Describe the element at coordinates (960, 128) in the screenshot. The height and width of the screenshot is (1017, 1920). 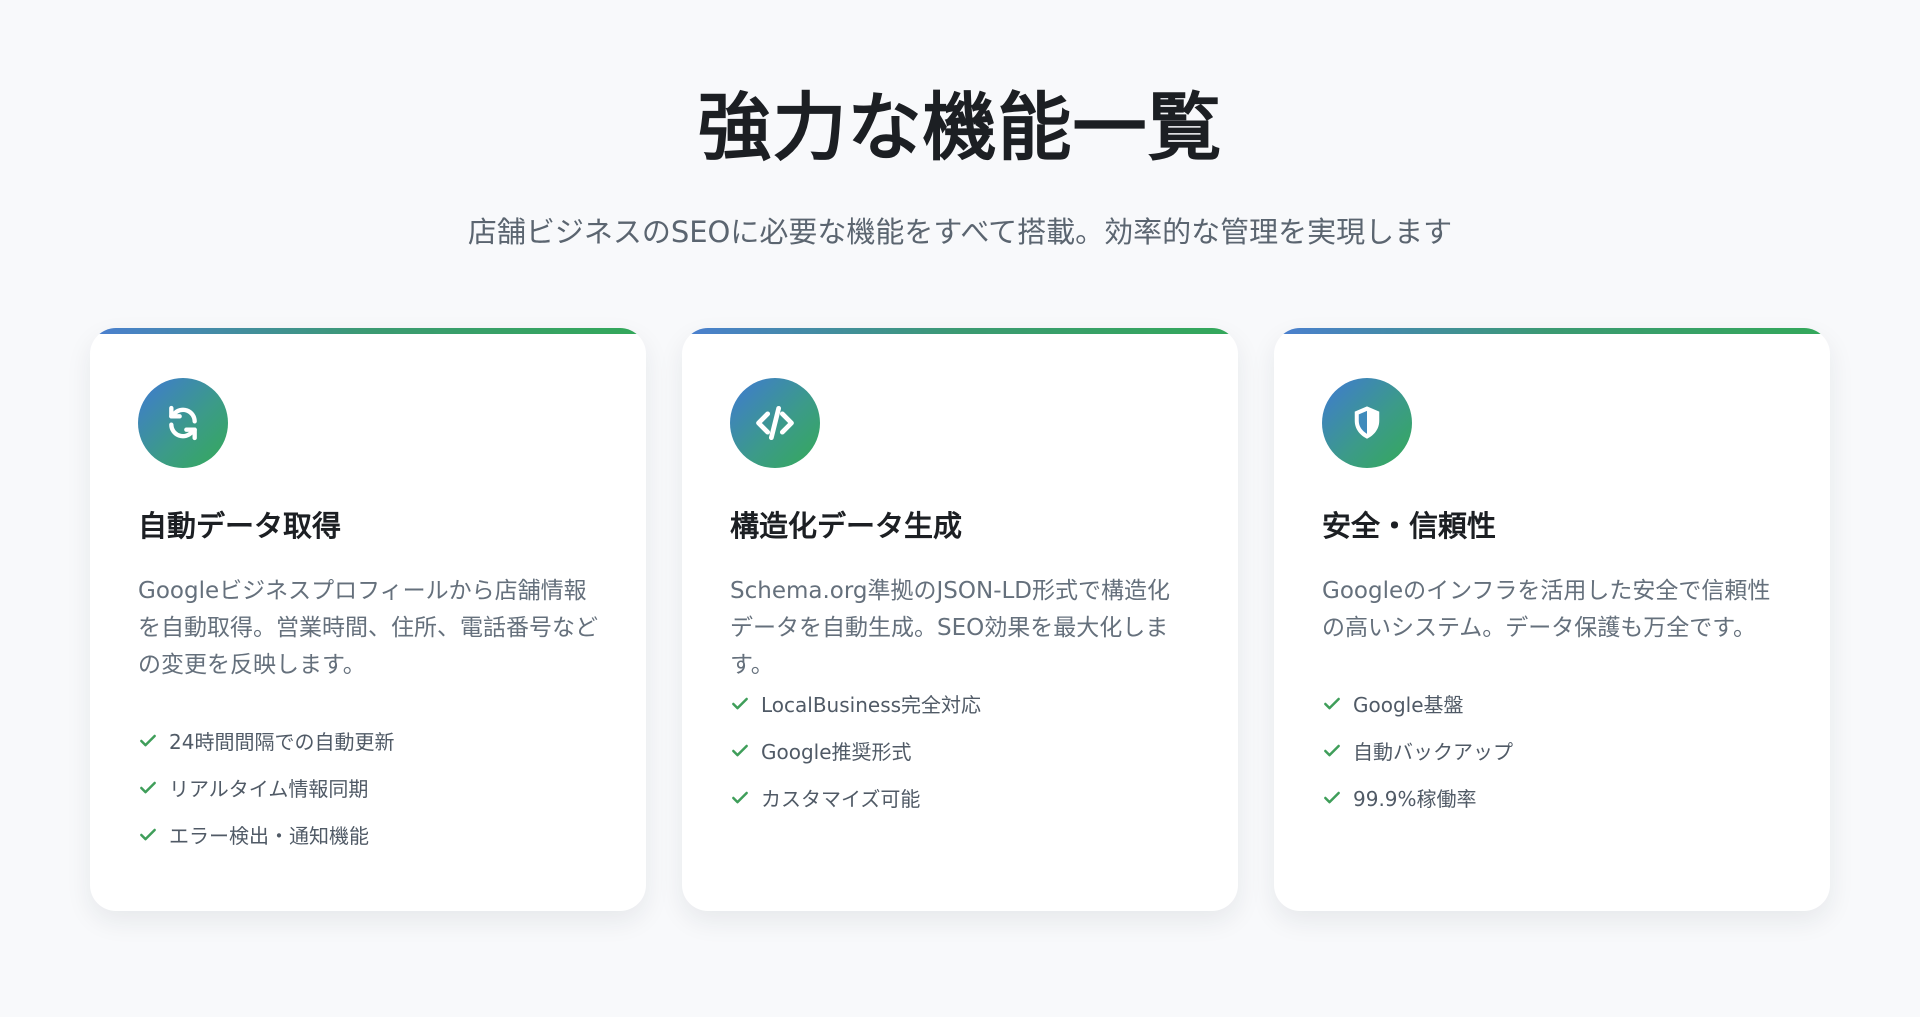
I see `page-title: 強力な機能一覧` at that location.